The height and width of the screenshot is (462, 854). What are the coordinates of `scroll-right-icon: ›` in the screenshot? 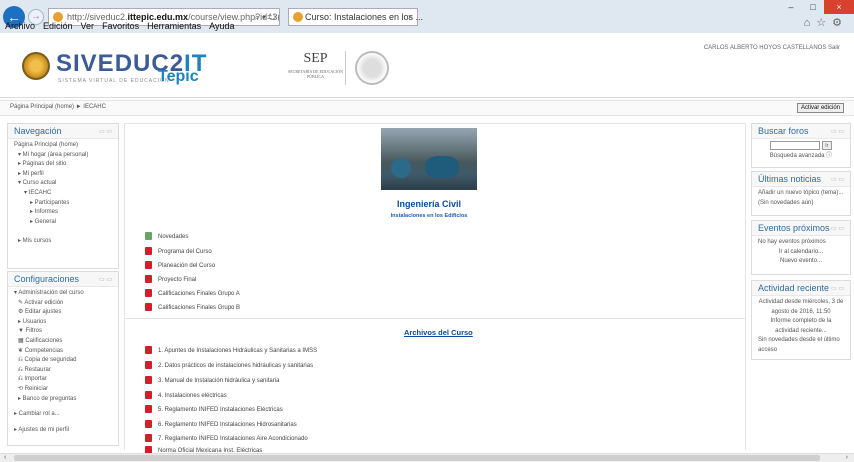 It's located at (847, 457).